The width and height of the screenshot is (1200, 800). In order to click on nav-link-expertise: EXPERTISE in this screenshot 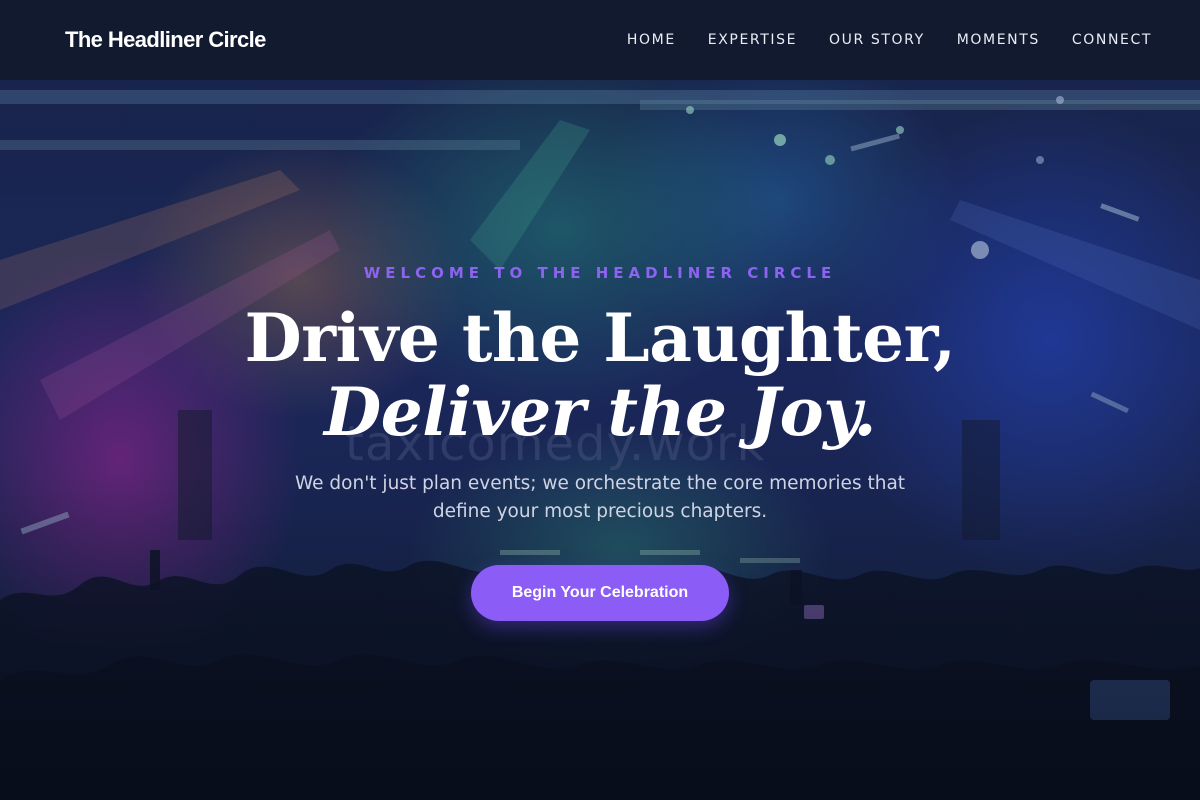, I will do `click(752, 40)`.